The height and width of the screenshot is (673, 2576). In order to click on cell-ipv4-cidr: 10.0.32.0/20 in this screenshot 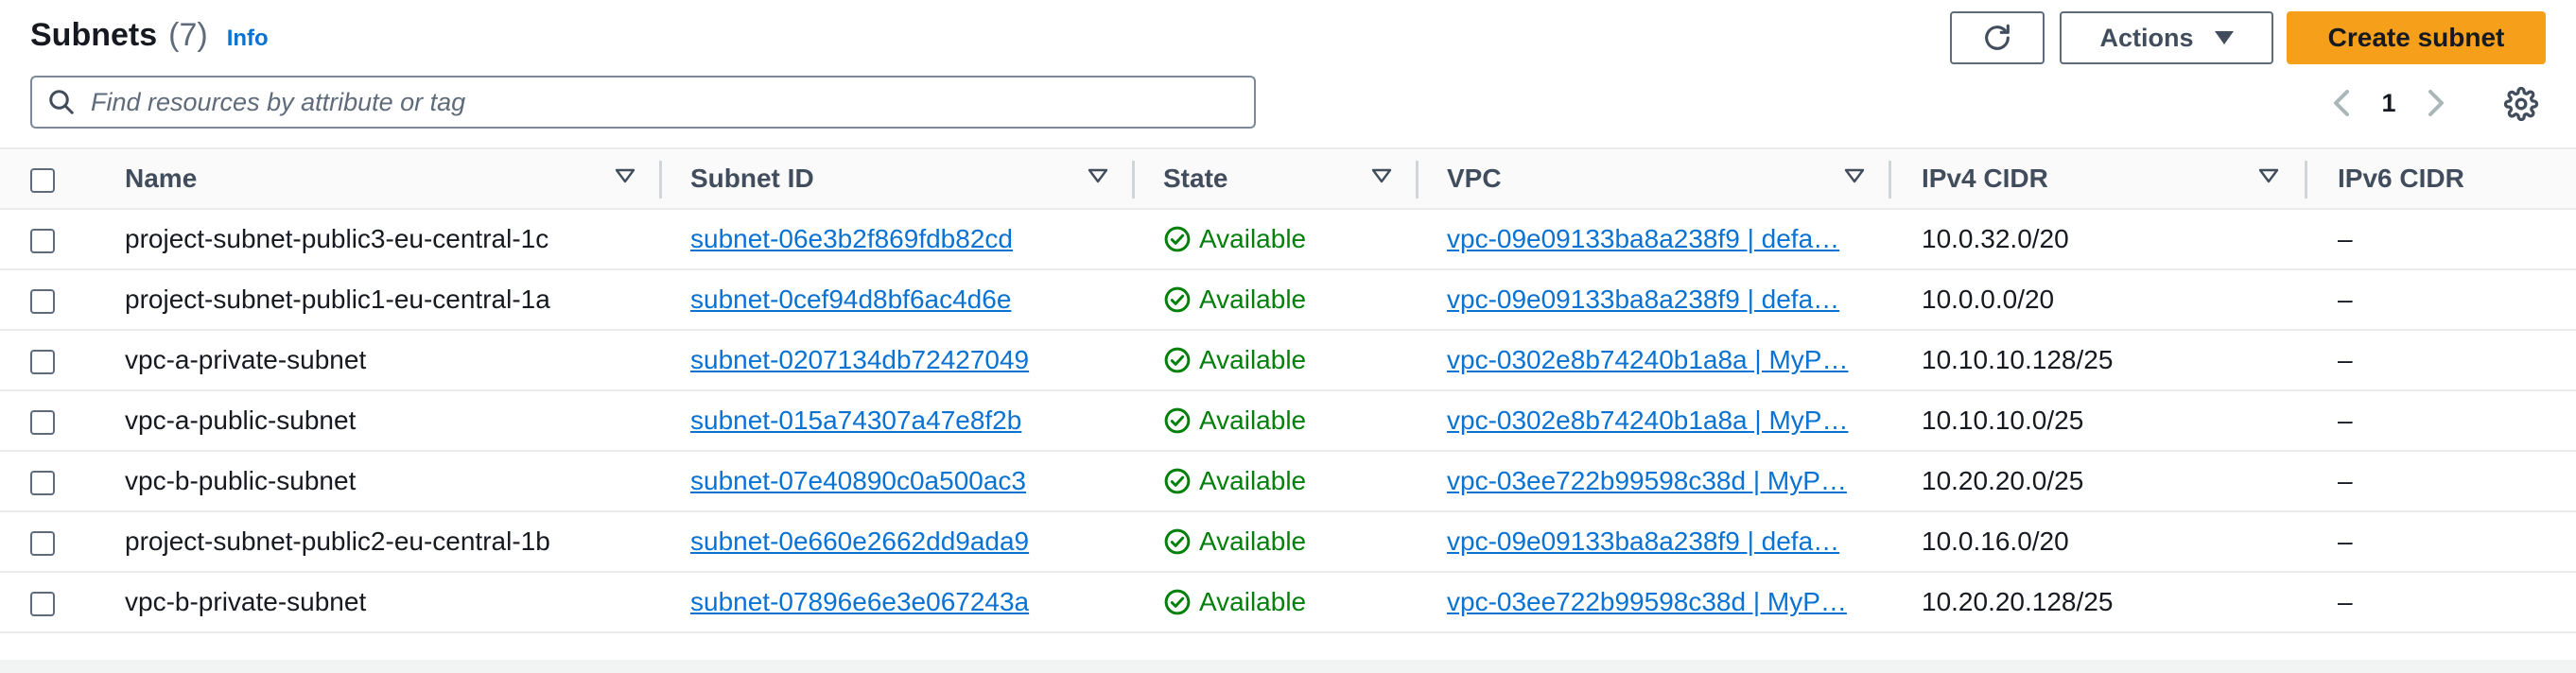, I will do `click(1995, 238)`.